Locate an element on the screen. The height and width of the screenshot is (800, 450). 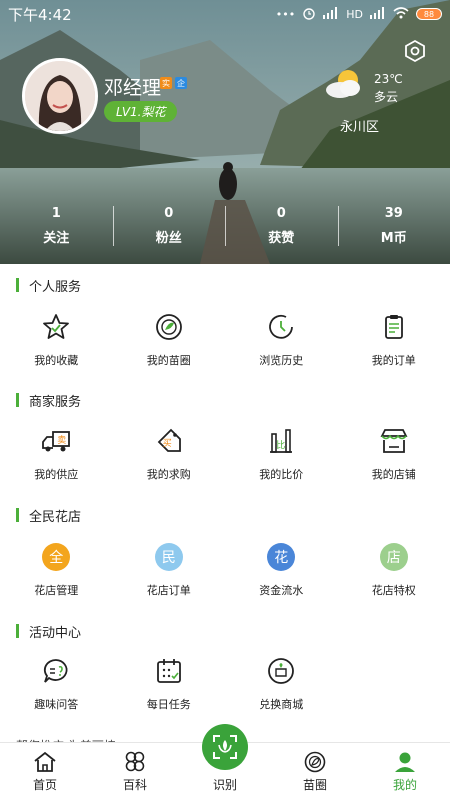
item-label: 我的苗圈 is located at coordinates (168, 360).